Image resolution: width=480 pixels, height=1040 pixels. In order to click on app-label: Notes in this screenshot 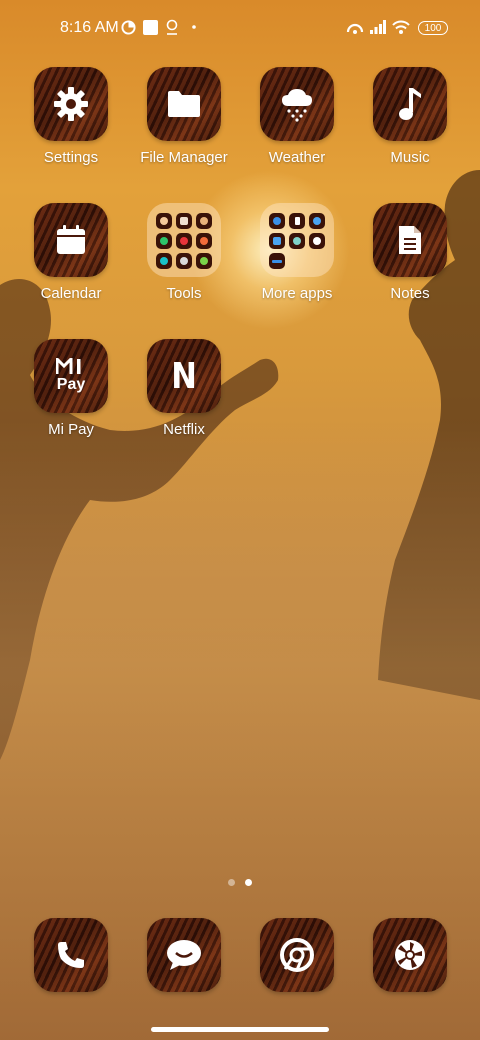, I will do `click(410, 293)`.